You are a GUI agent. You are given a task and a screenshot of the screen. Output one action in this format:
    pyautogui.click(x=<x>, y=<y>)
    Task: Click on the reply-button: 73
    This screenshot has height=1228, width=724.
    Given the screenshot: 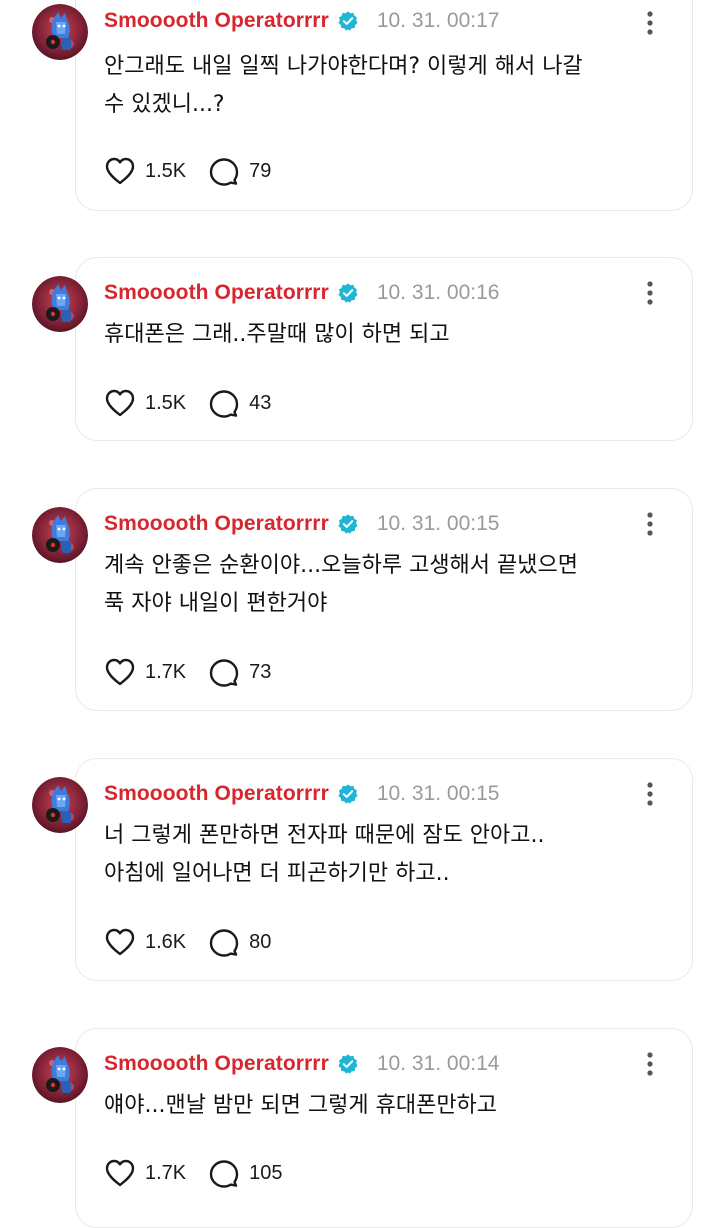 What is the action you would take?
    pyautogui.click(x=239, y=672)
    